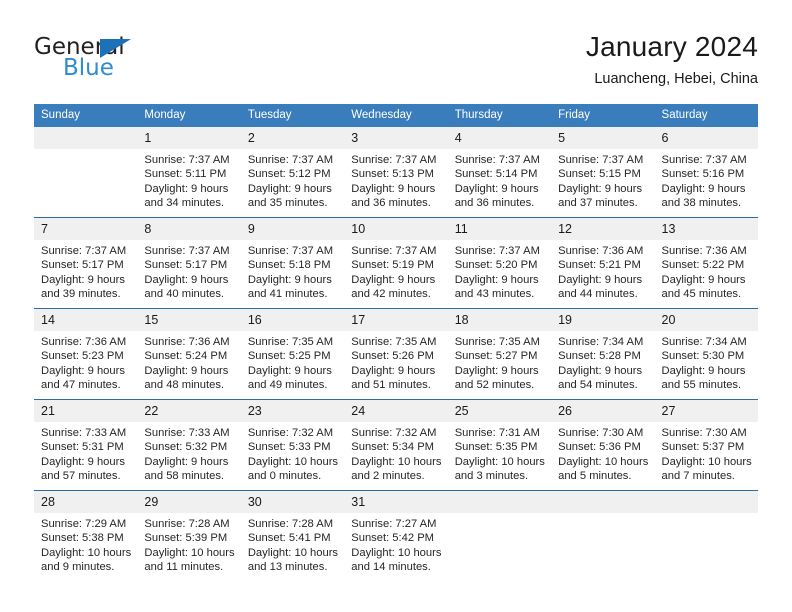 This screenshot has width=792, height=612. What do you see at coordinates (287, 384) in the screenshot?
I see `daylight-text-line2: and 49 minutes.` at bounding box center [287, 384].